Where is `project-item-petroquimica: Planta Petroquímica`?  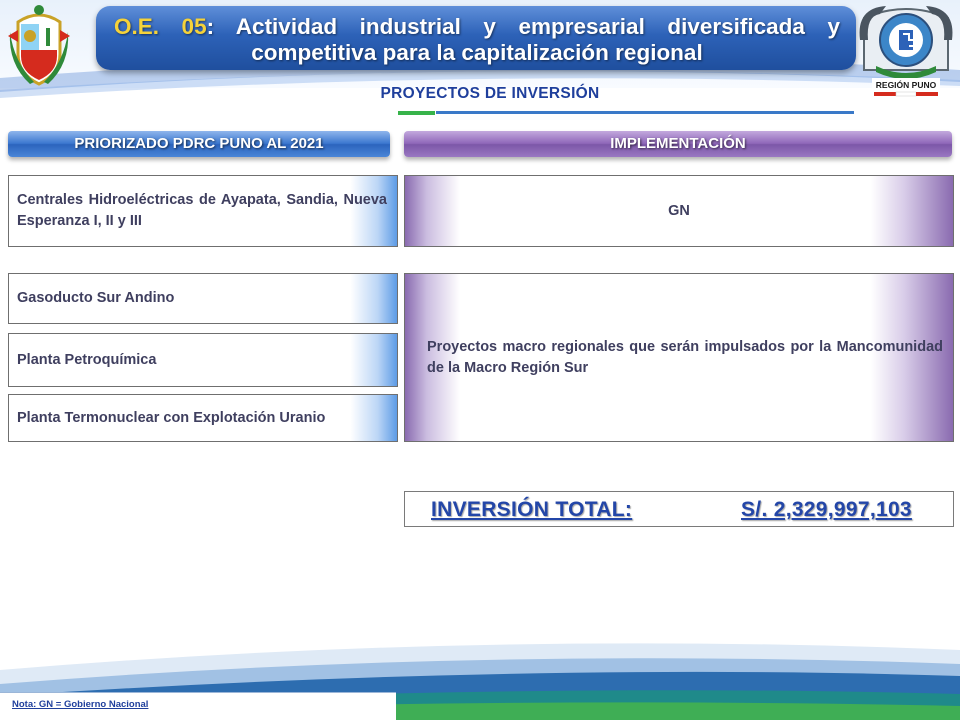
project-item-petroquimica: Planta Petroquímica is located at coordinates (203, 360).